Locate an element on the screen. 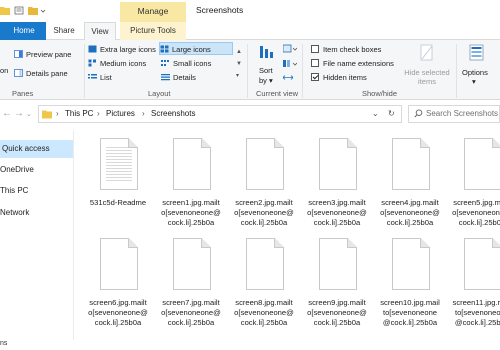  sort-by-button: Sort by ▾ is located at coordinates (266, 76).